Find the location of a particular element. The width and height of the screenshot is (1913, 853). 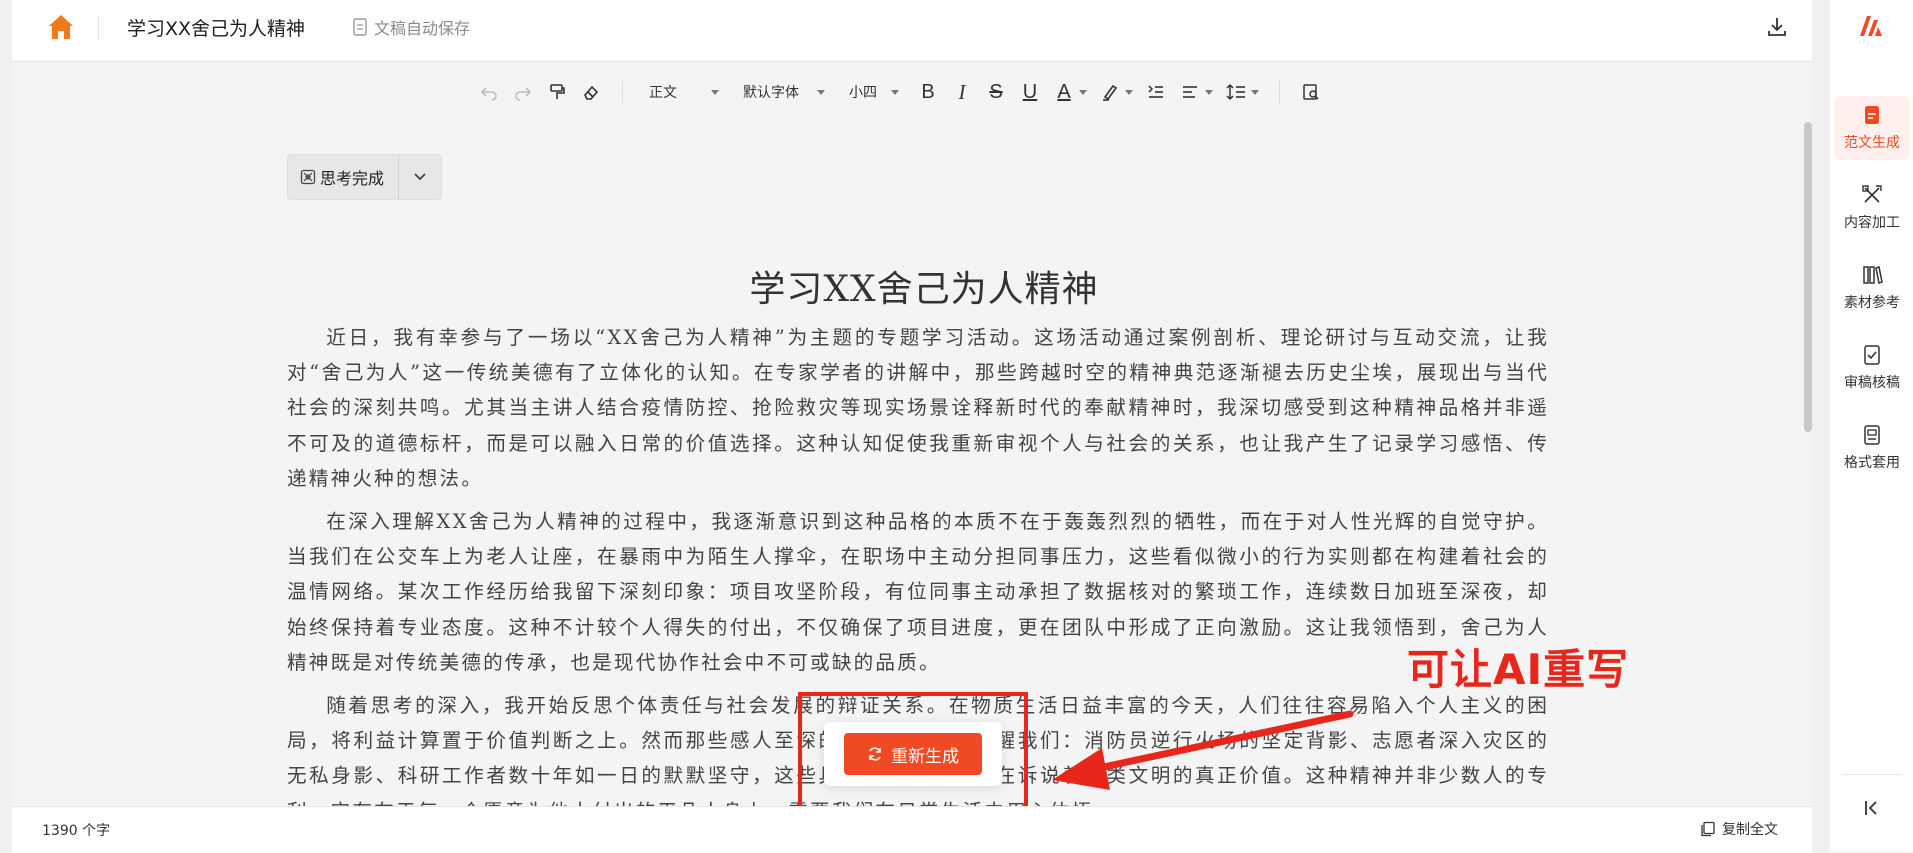

align-dropdown is located at coordinates (1209, 92).